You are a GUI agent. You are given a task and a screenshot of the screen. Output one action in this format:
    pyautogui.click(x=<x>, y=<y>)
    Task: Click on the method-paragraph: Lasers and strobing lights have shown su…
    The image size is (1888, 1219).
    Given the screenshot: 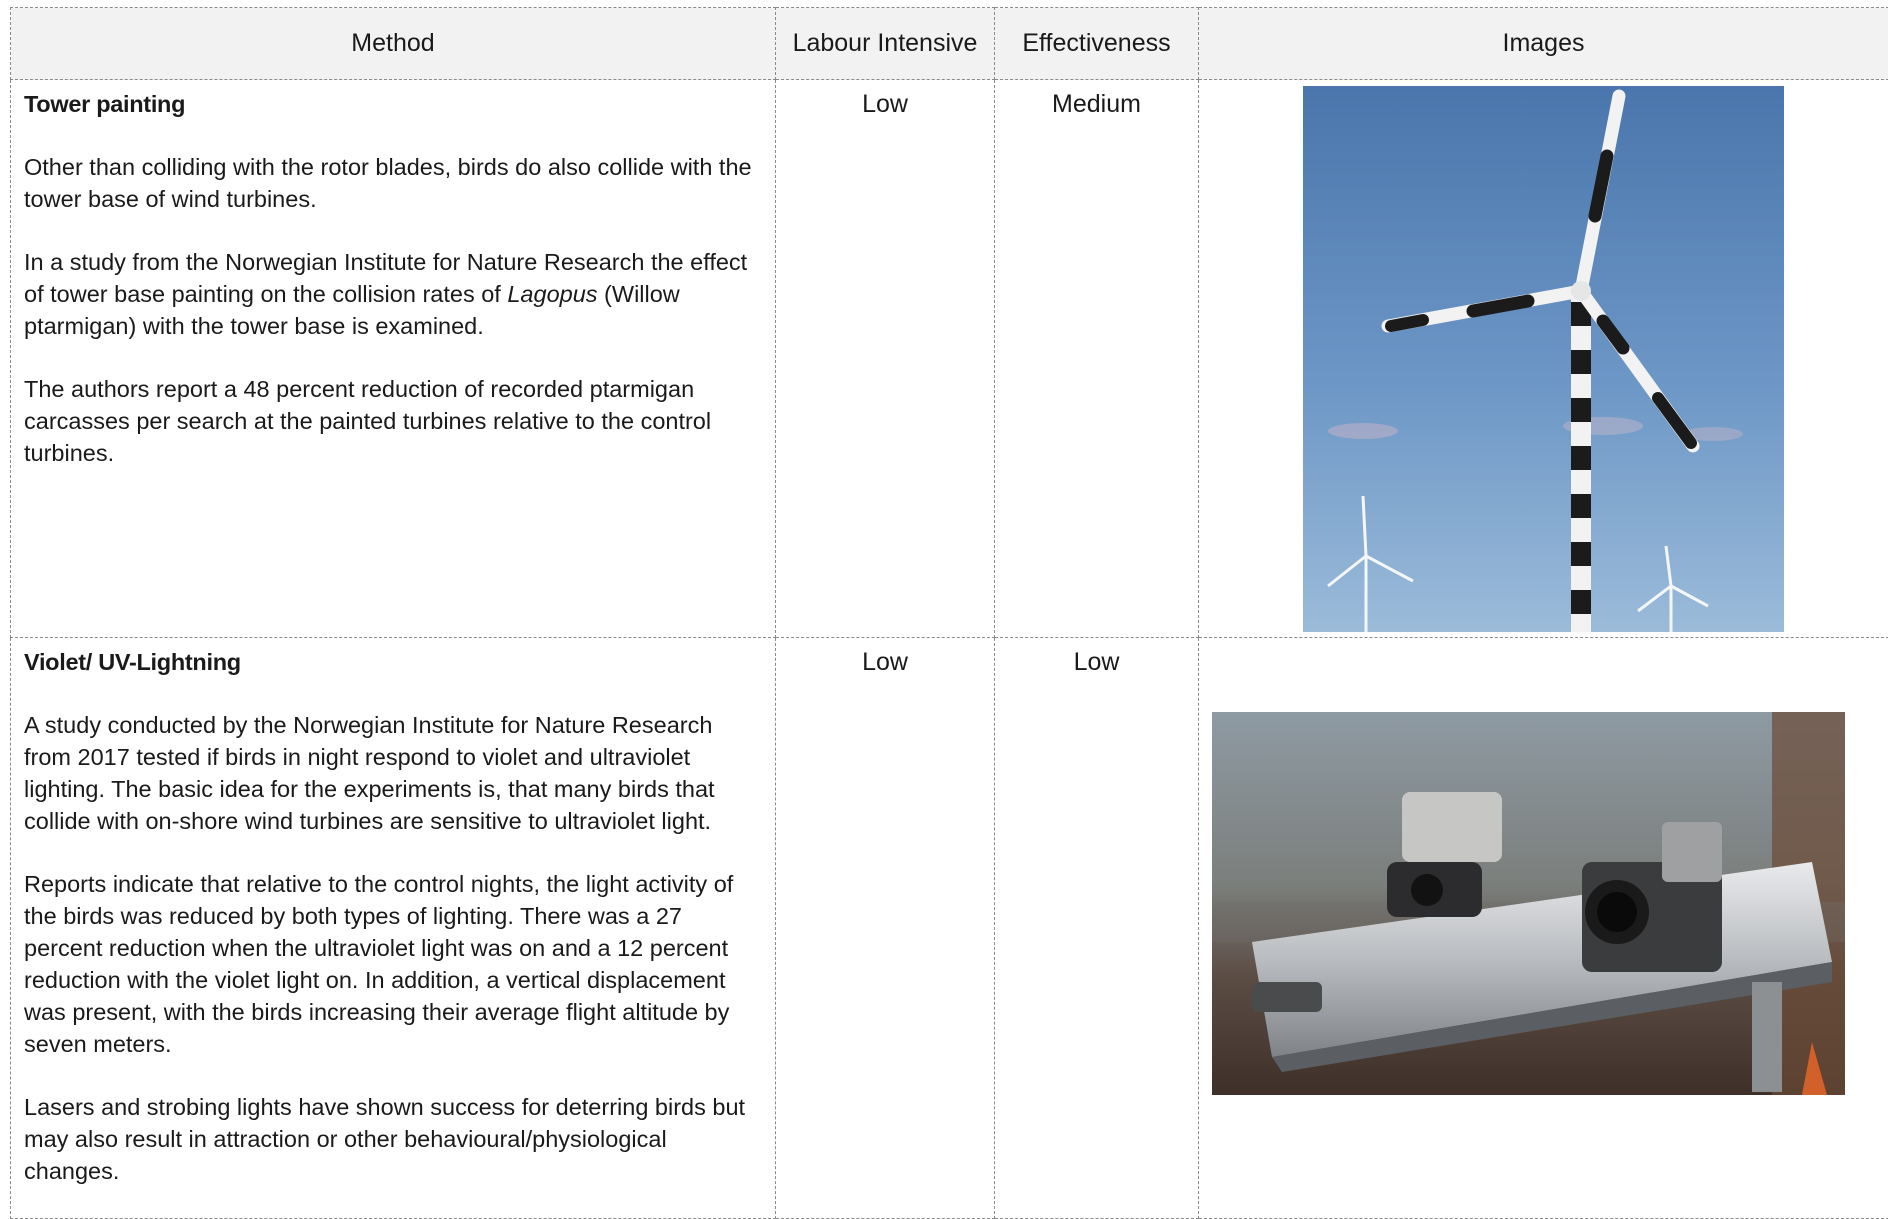 What is the action you would take?
    pyautogui.click(x=393, y=1139)
    